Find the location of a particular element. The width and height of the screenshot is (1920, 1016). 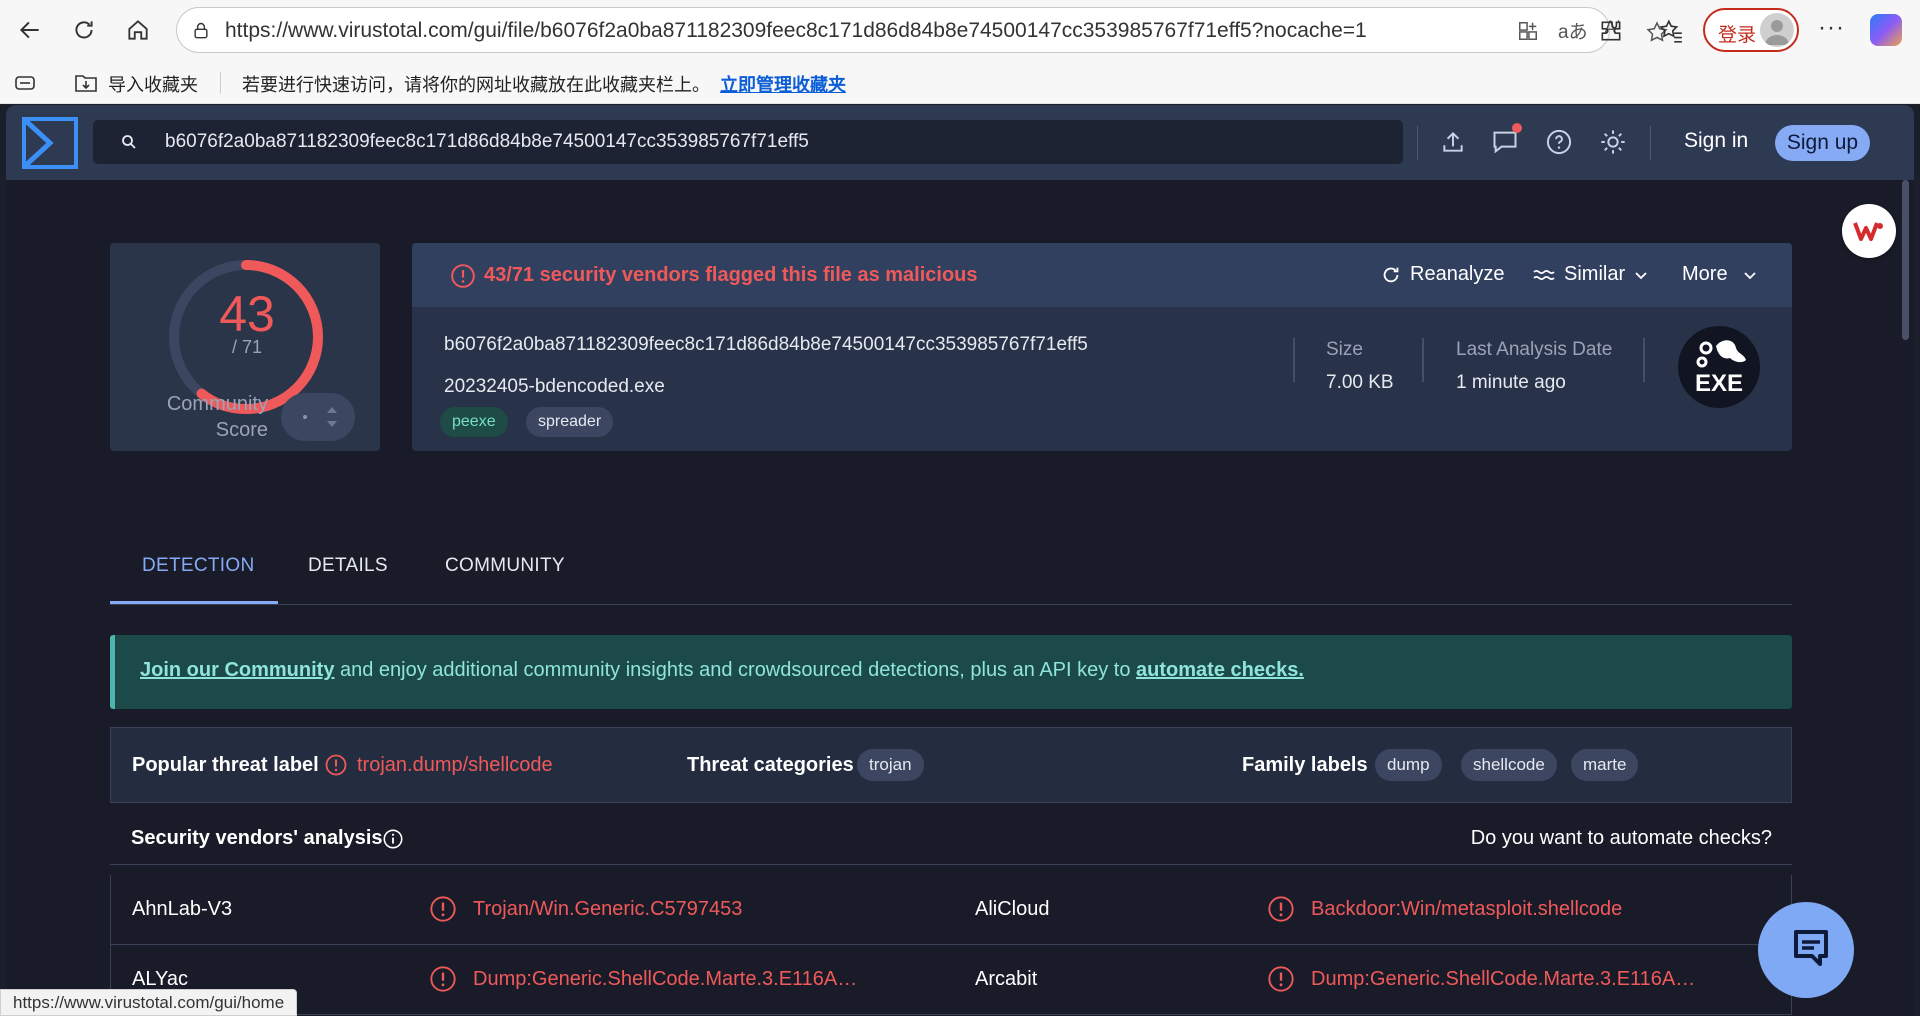

theme-toggle-button is located at coordinates (1613, 142).